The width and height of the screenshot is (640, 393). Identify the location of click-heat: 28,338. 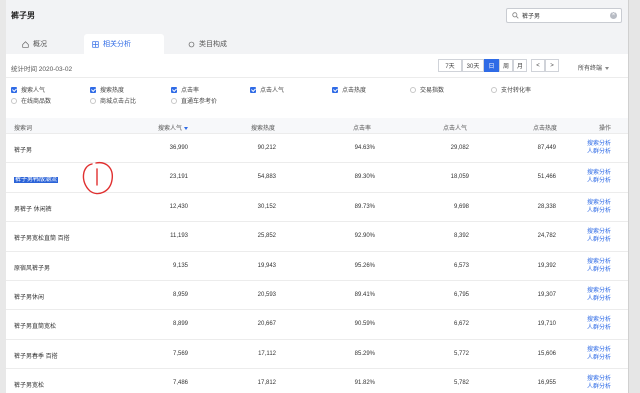
(546, 206).